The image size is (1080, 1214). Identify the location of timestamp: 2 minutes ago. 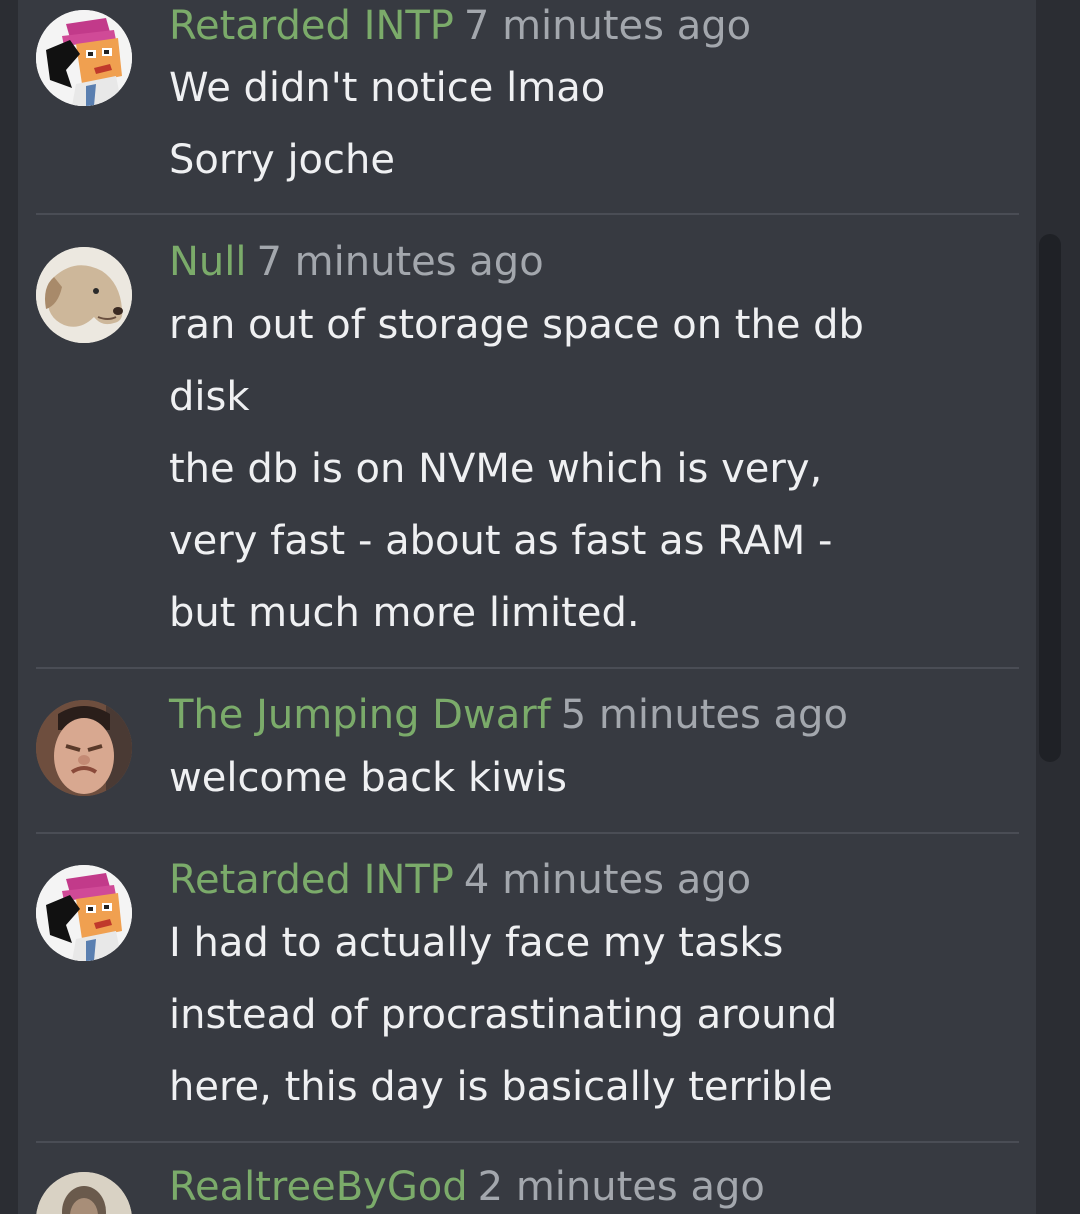
(621, 1187).